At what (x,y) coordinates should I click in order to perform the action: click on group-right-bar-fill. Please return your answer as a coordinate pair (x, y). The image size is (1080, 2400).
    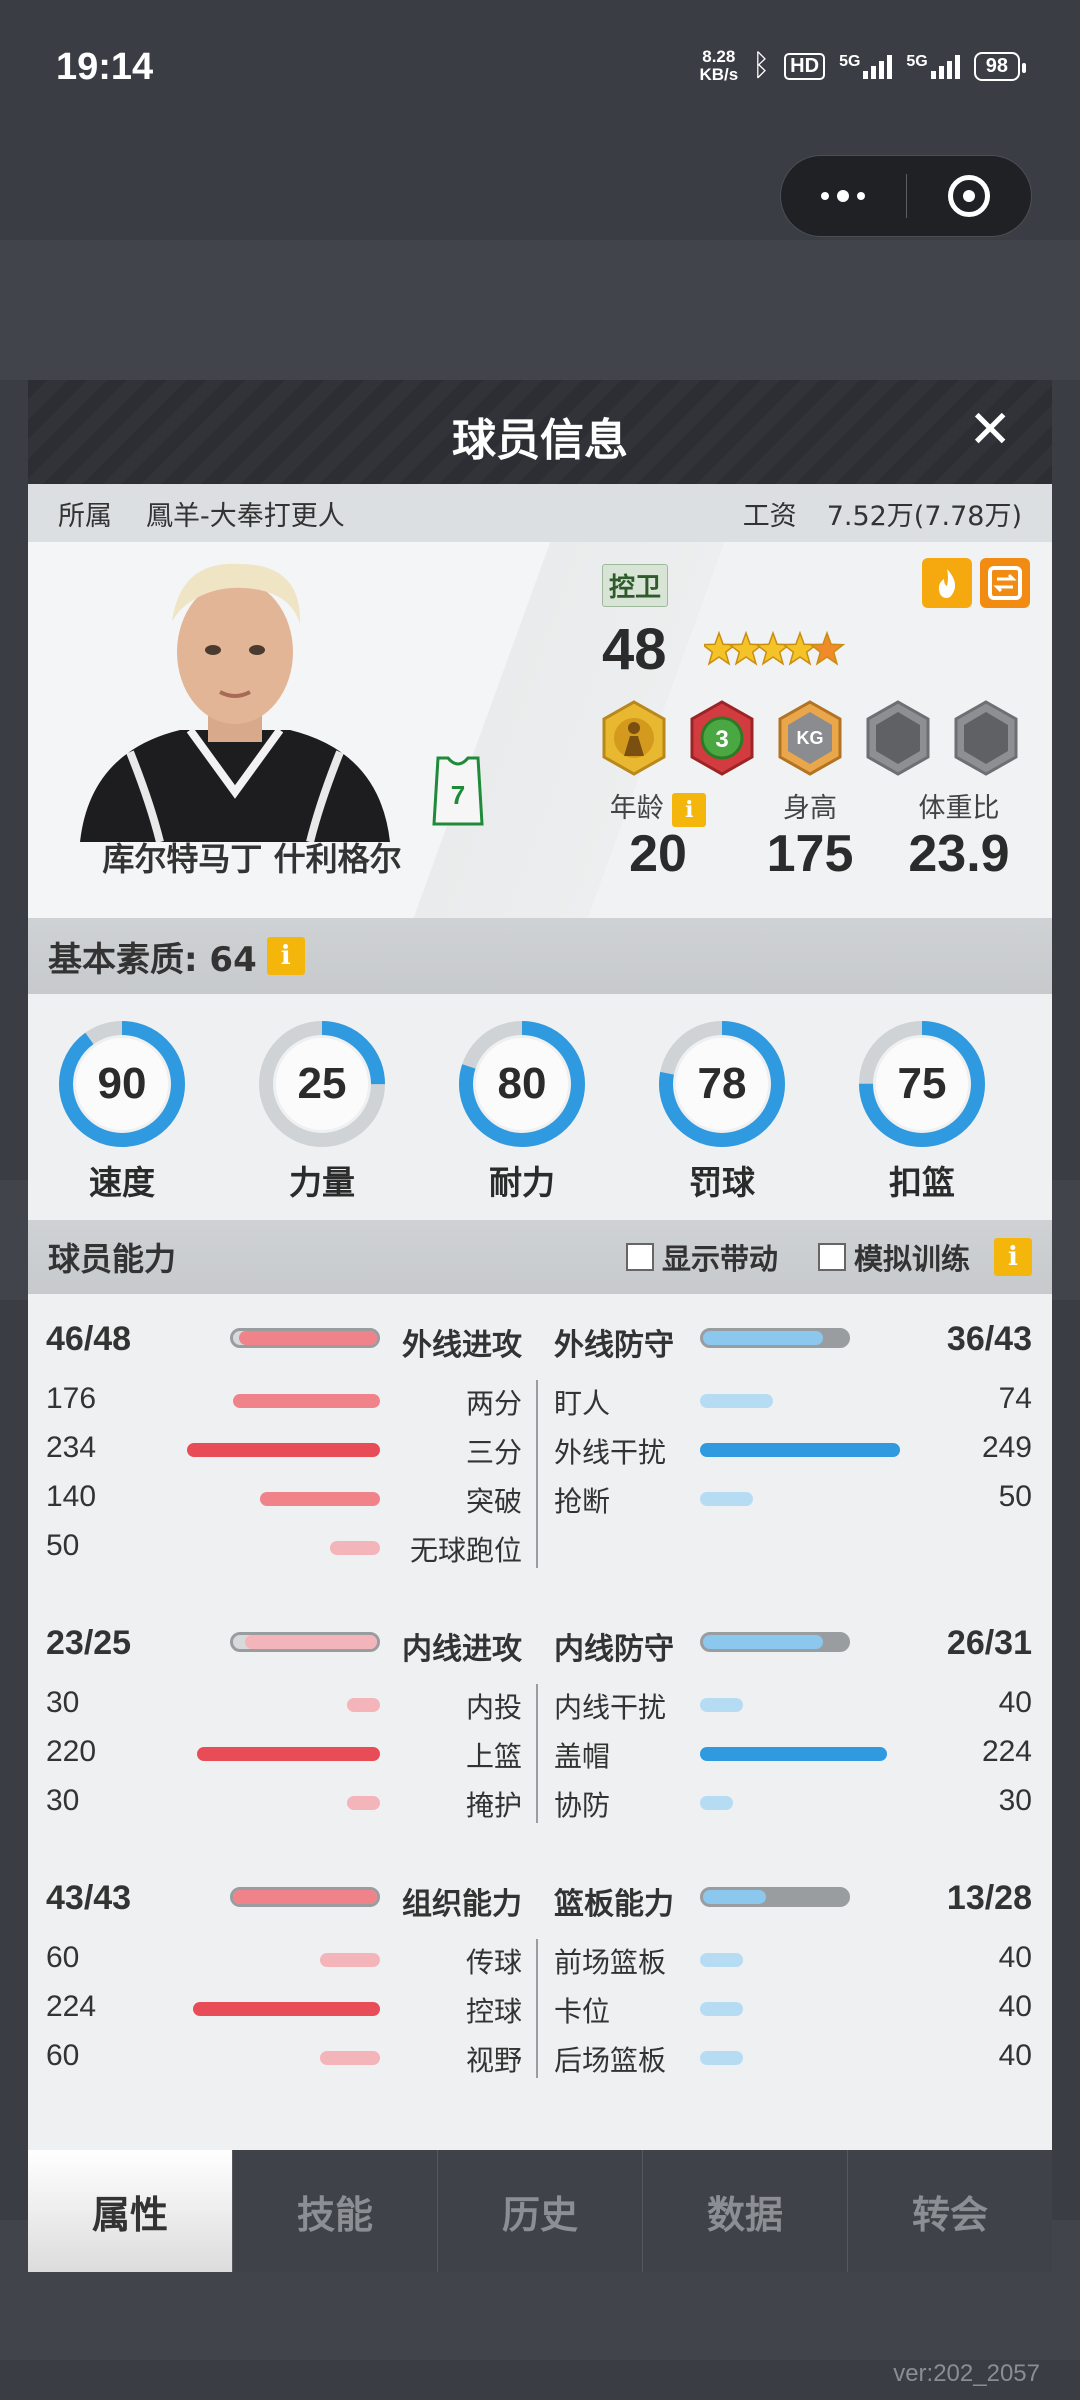
    Looking at the image, I should click on (734, 1897).